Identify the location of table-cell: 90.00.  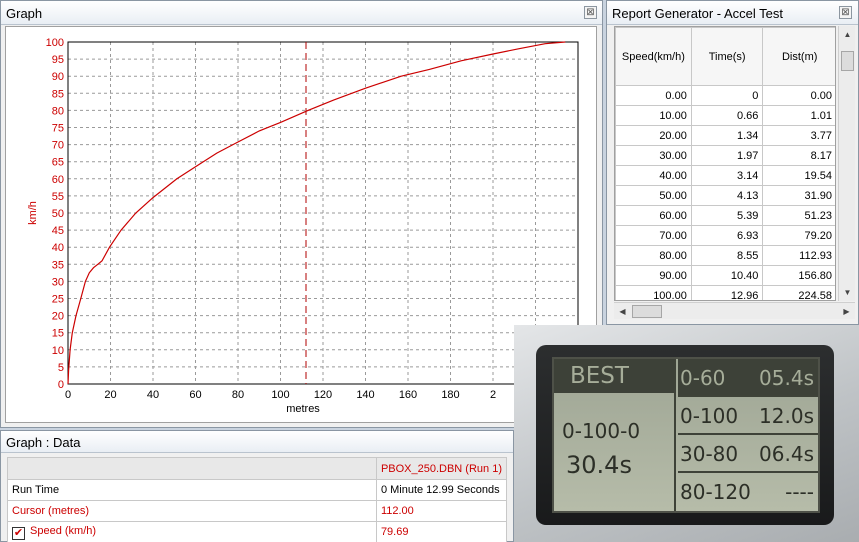
(653, 275).